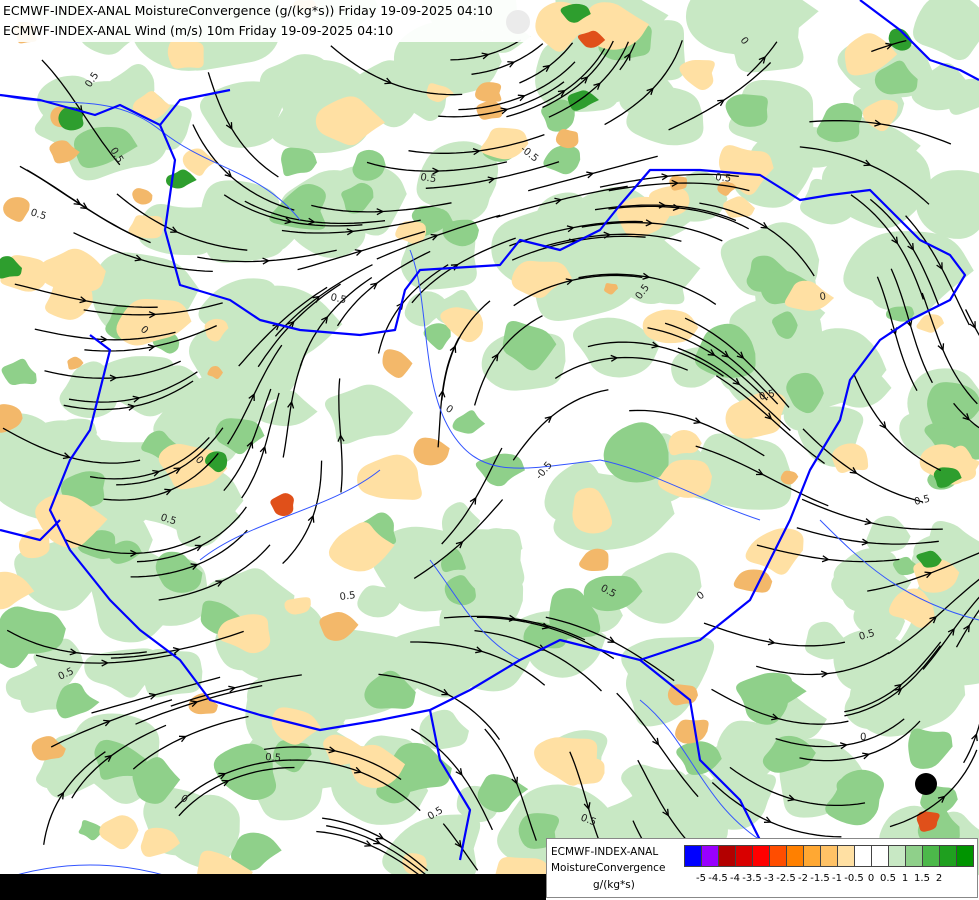 The height and width of the screenshot is (900, 979). Describe the element at coordinates (939, 878) in the screenshot. I see `legend-tick-label: 2` at that location.